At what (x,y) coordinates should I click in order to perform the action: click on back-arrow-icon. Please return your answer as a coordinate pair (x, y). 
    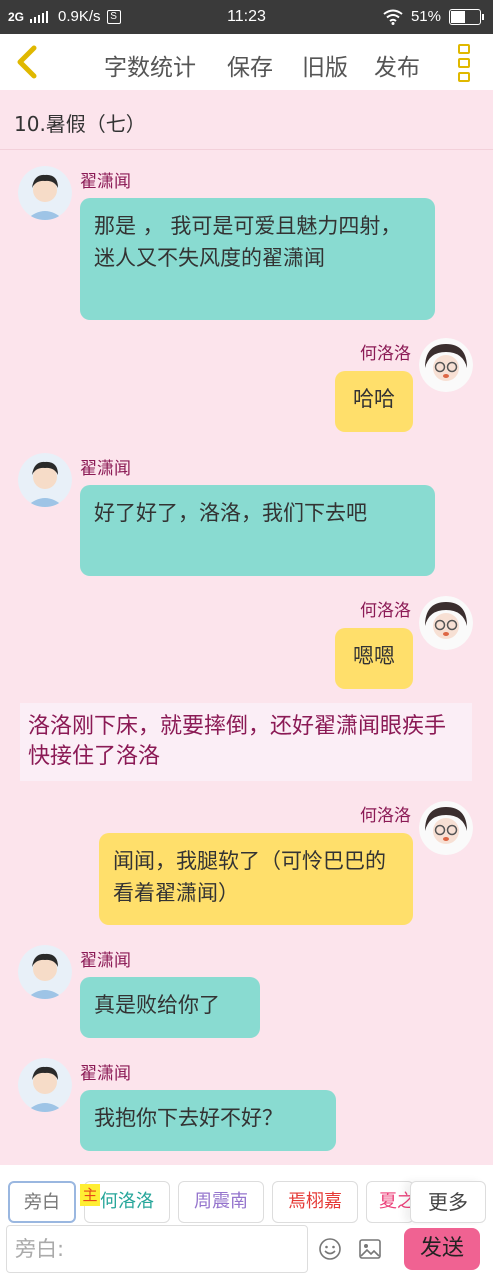
    Looking at the image, I should click on (27, 62).